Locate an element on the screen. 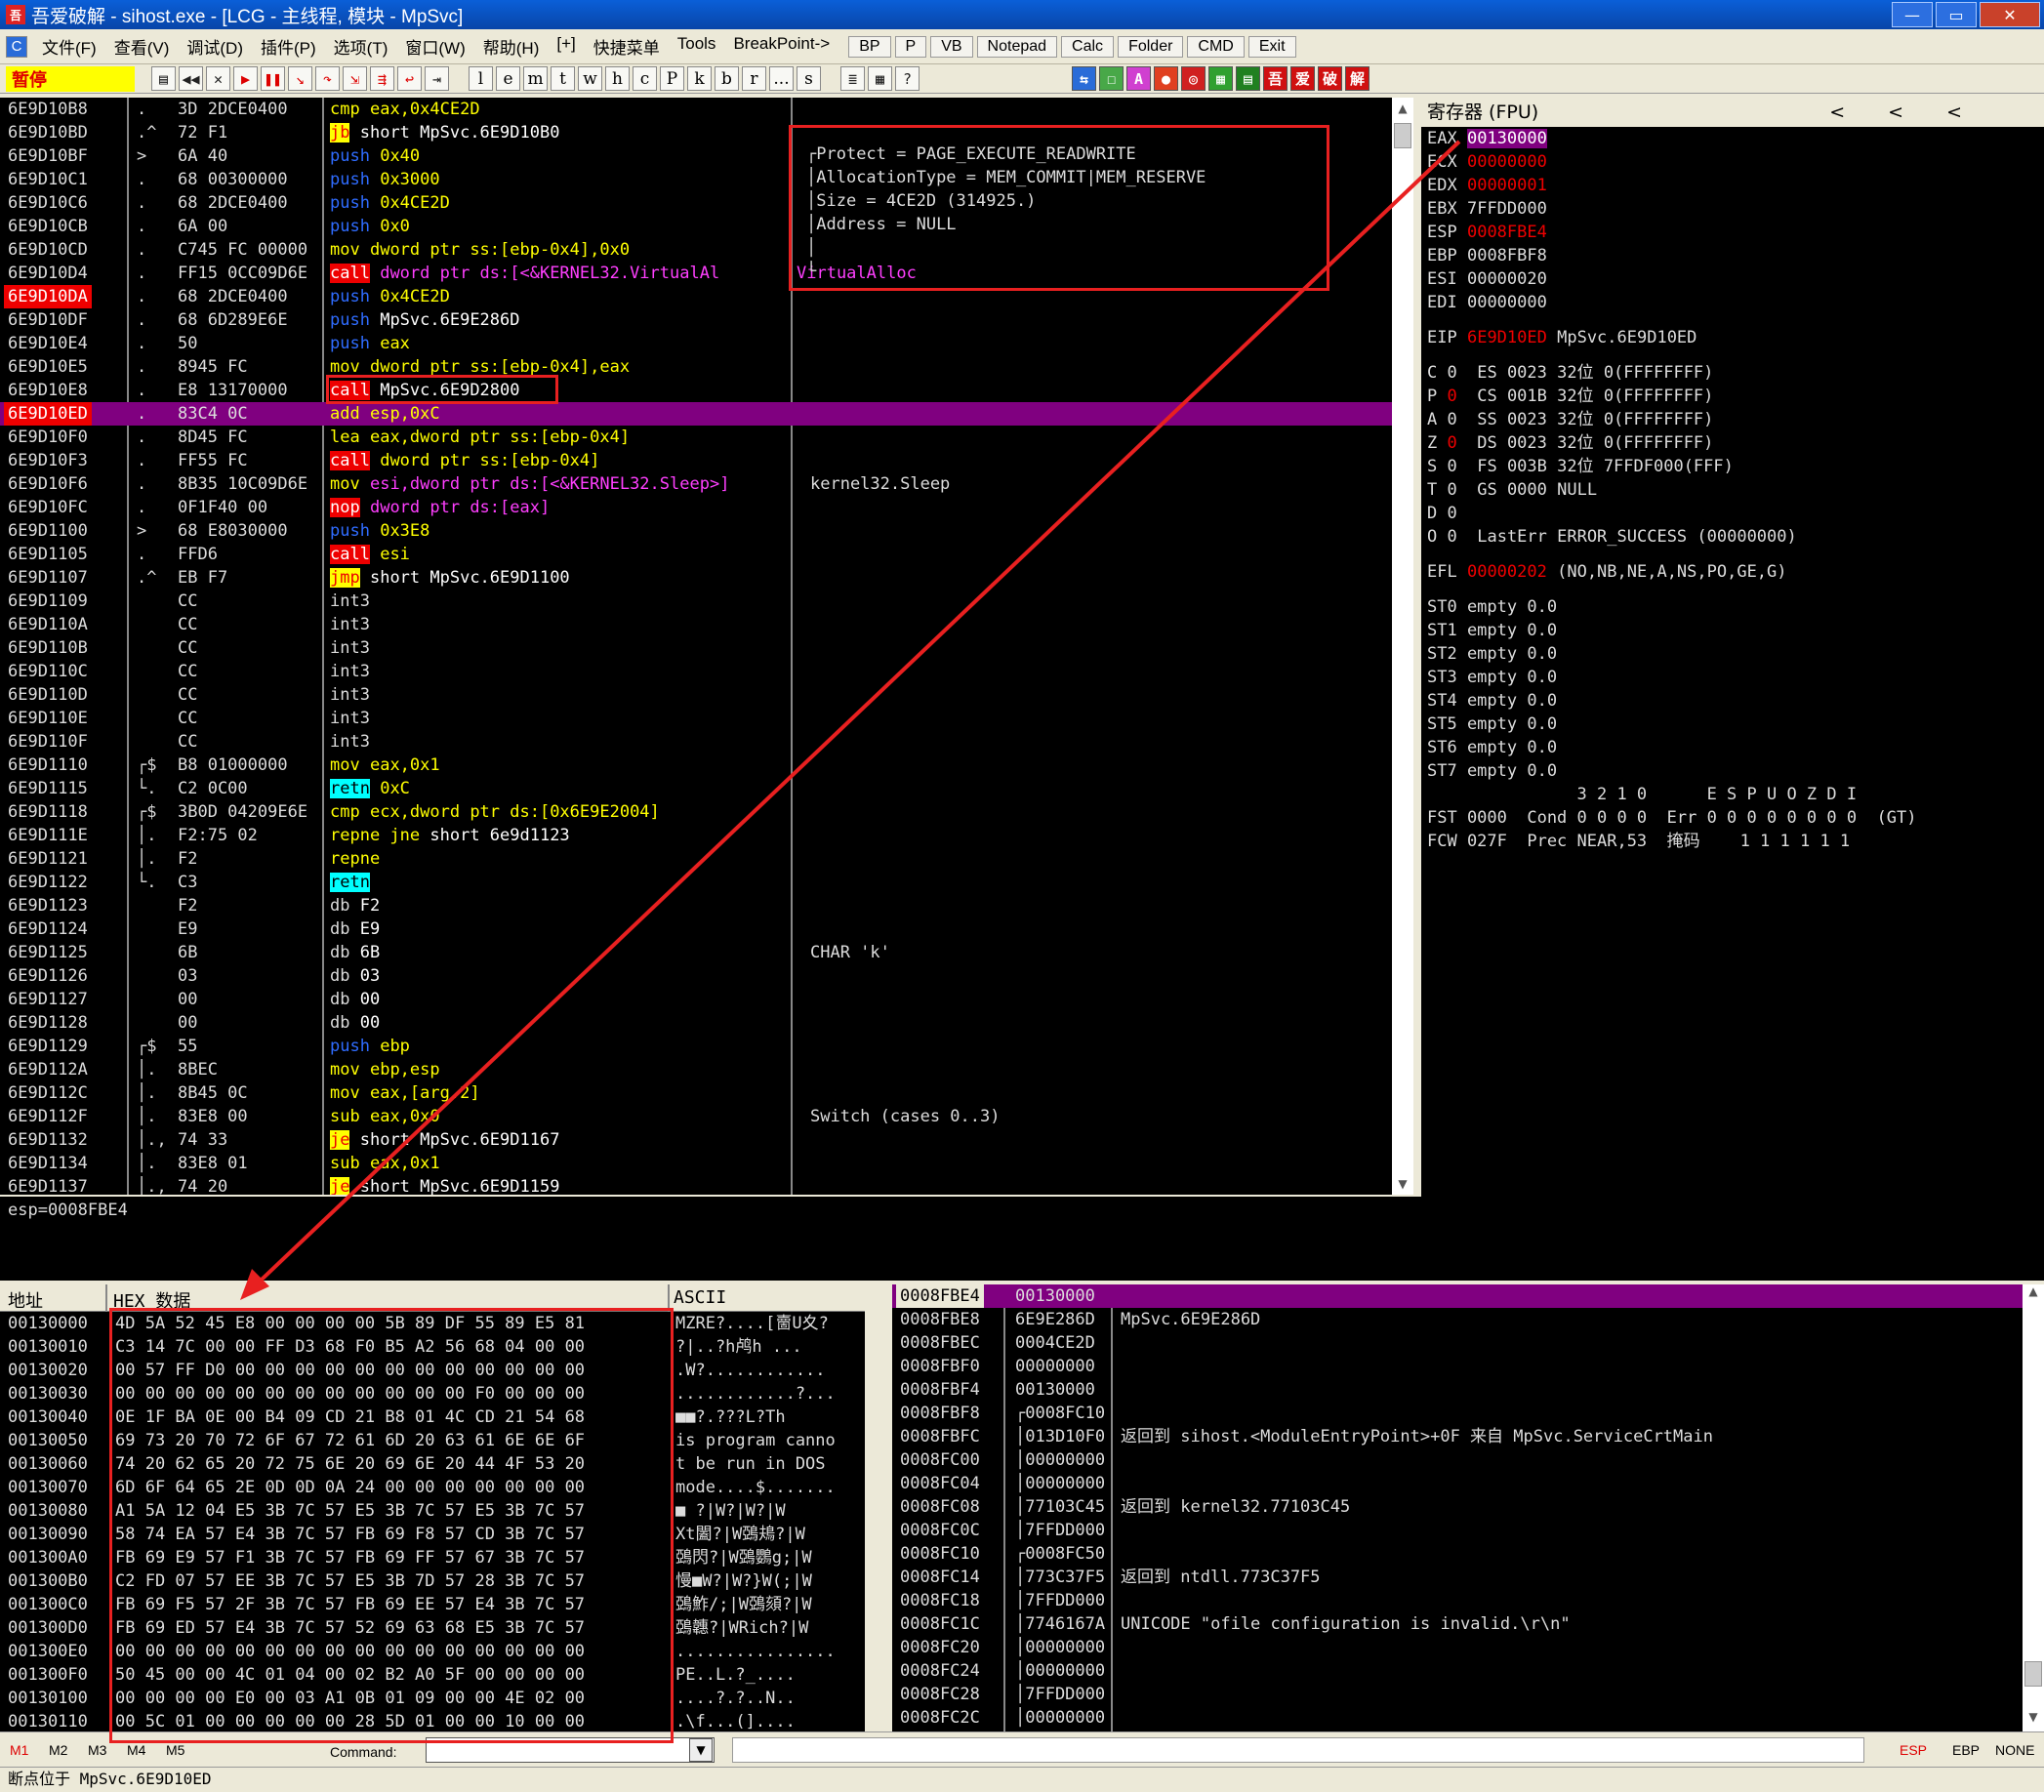 This screenshot has width=2044, height=1792. toolbar-button-cmd: CMD is located at coordinates (1216, 46).